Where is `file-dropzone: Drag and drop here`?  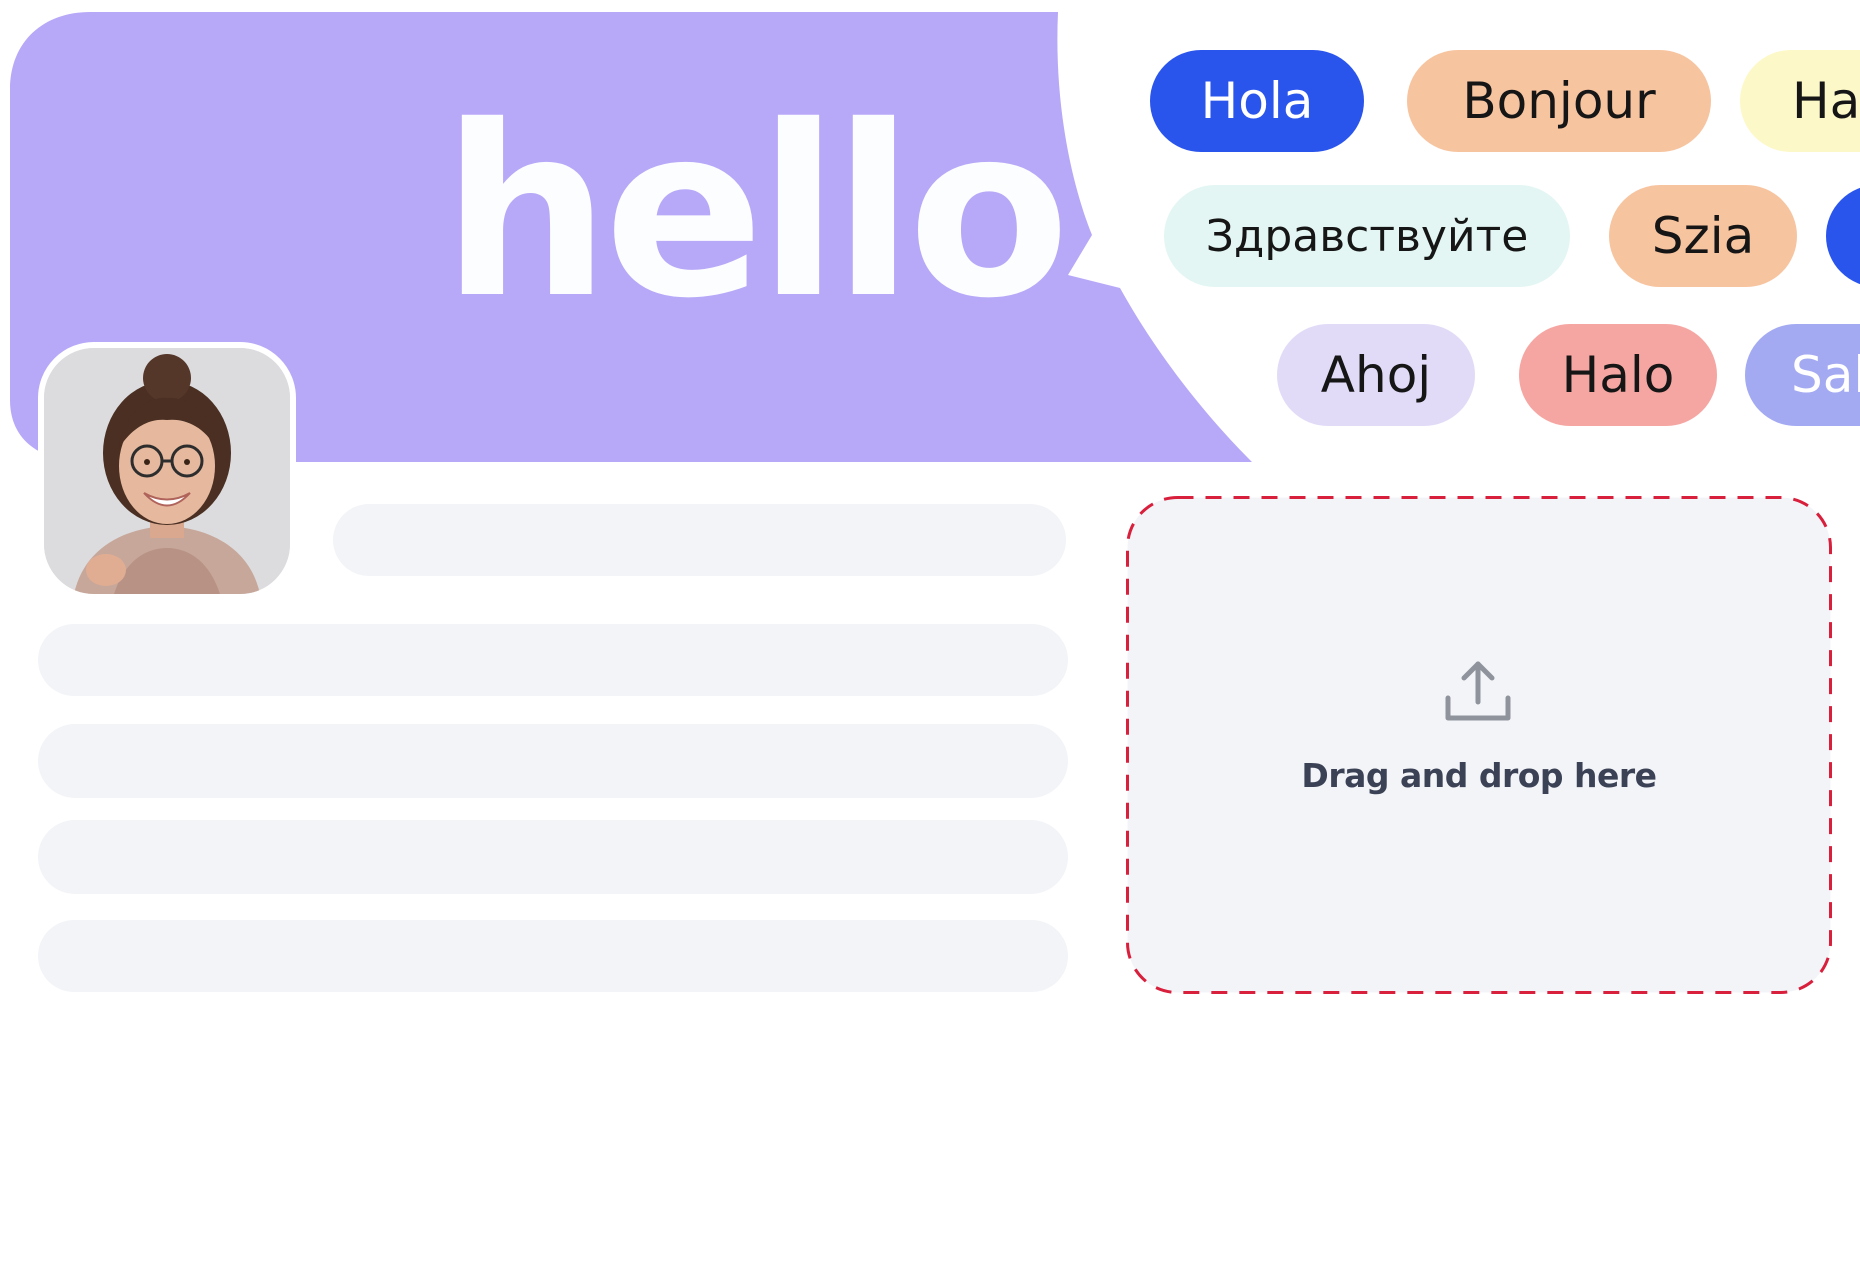
file-dropzone: Drag and drop here is located at coordinates (1479, 745).